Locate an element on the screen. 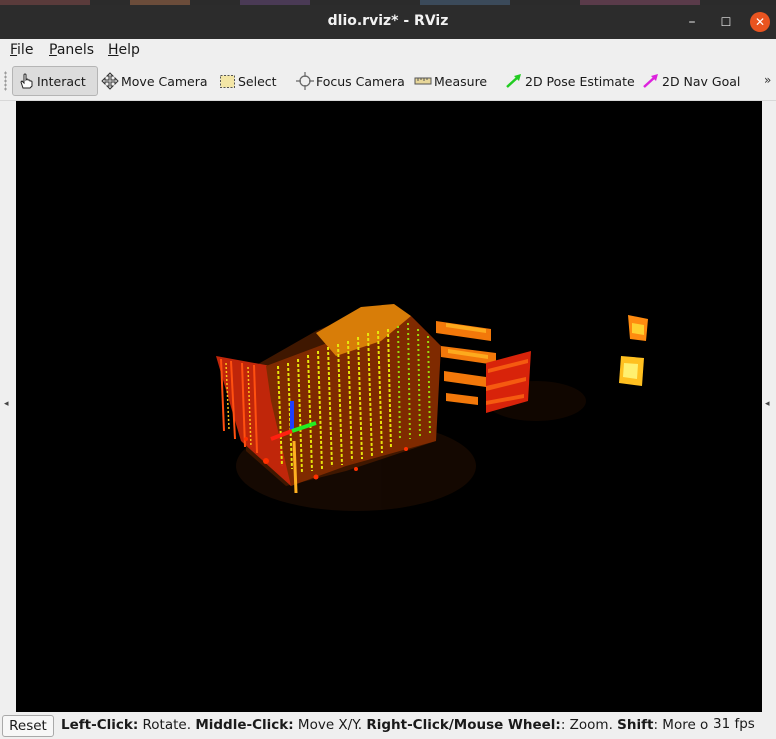 This screenshot has width=776, height=739. help-key-left-click: Left-Click: is located at coordinates (100, 725).